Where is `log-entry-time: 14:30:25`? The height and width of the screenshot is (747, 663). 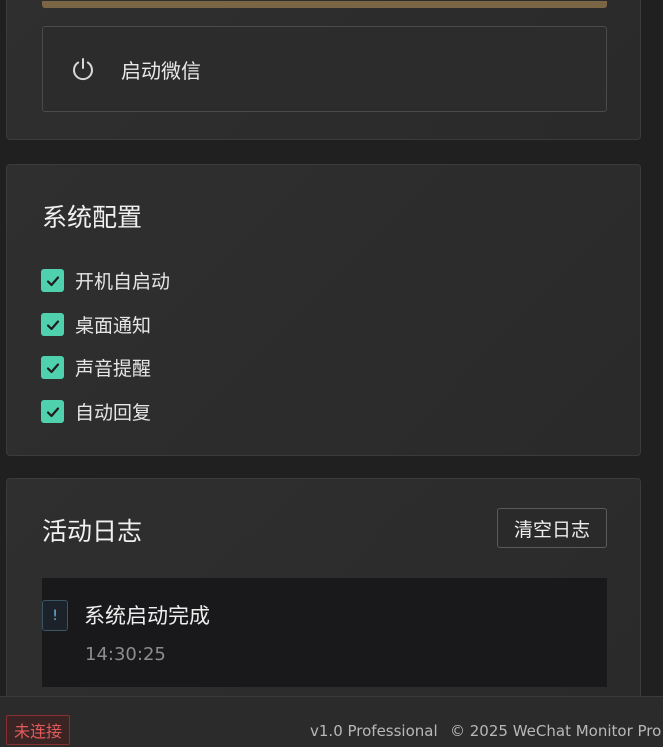 log-entry-time: 14:30:25 is located at coordinates (125, 654).